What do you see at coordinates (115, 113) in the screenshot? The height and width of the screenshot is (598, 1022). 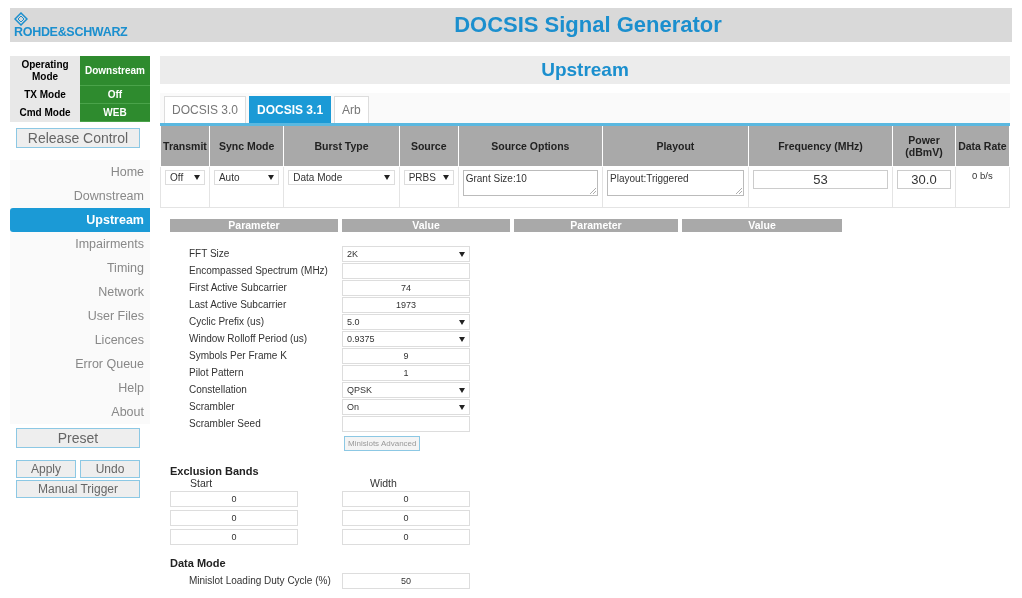 I see `status-value: WEB` at bounding box center [115, 113].